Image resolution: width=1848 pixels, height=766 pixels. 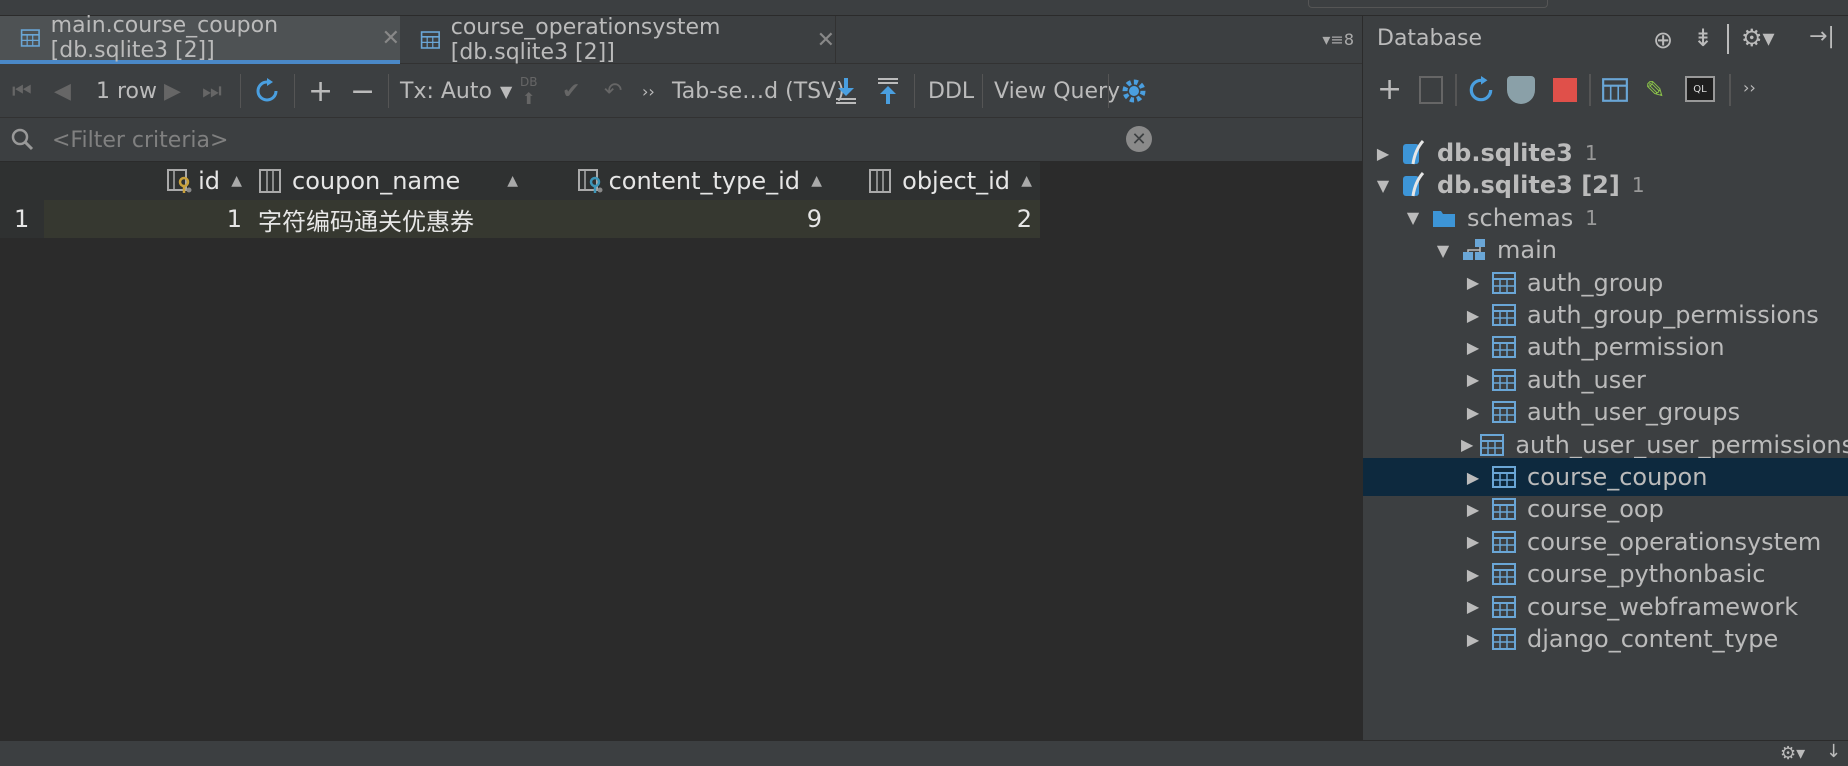 I want to click on filter-criteria-input, so click(x=652, y=140).